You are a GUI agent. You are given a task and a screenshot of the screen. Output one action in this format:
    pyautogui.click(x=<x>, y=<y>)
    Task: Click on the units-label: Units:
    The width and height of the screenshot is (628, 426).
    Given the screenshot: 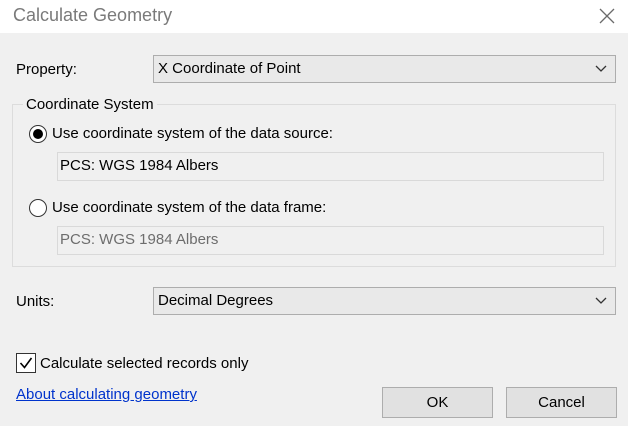 What is the action you would take?
    pyautogui.click(x=35, y=301)
    